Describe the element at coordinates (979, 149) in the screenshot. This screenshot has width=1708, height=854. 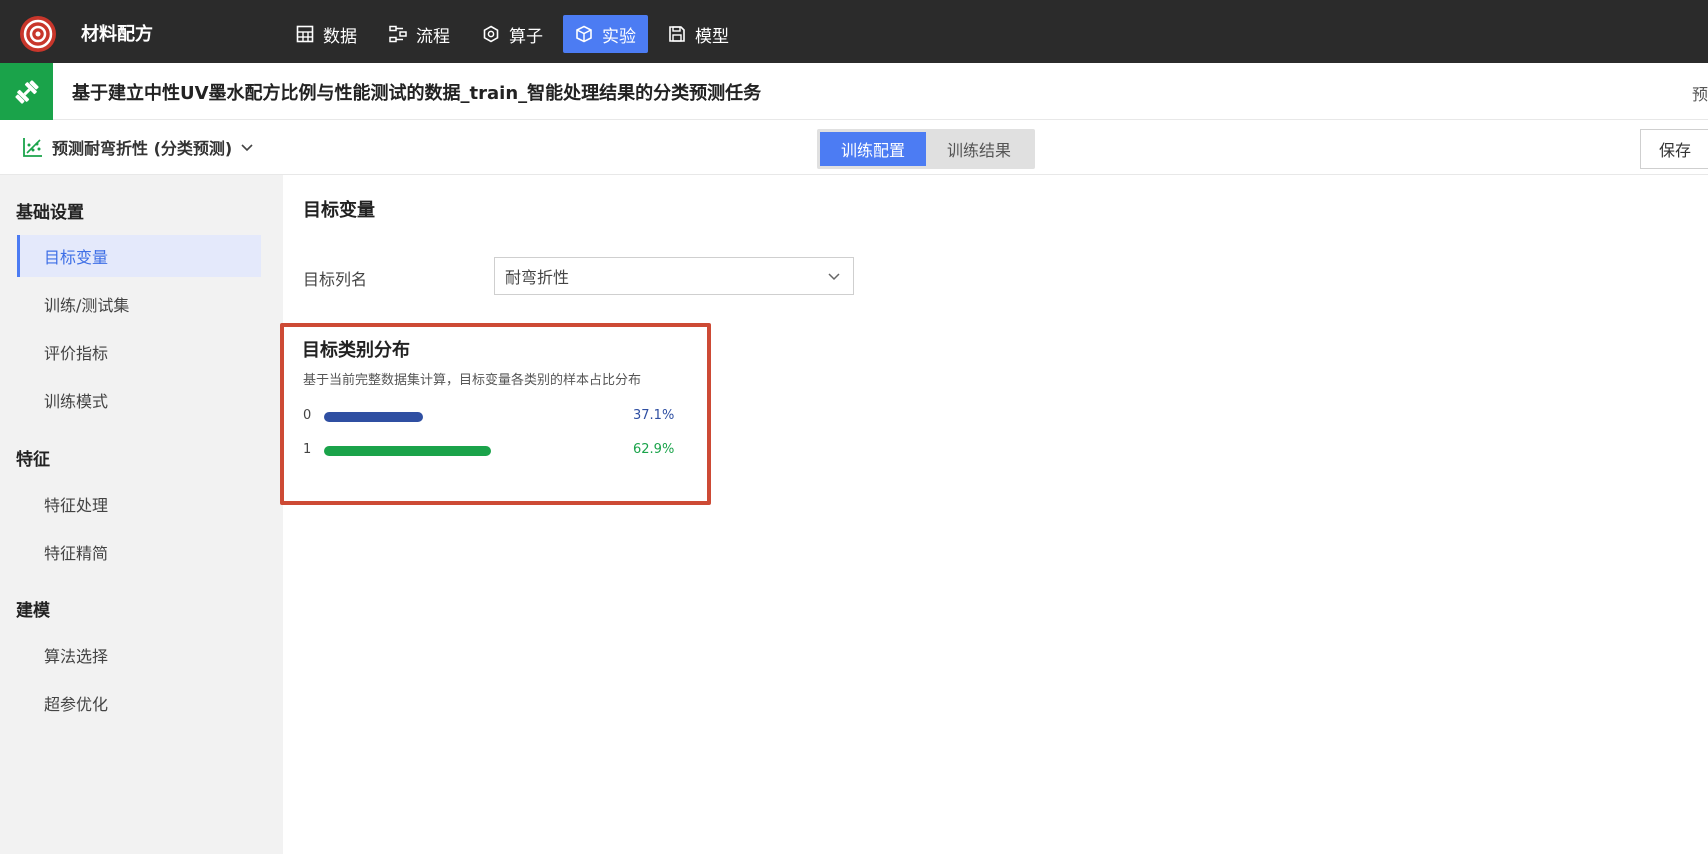
I see `tab-train-result: 训练结果` at that location.